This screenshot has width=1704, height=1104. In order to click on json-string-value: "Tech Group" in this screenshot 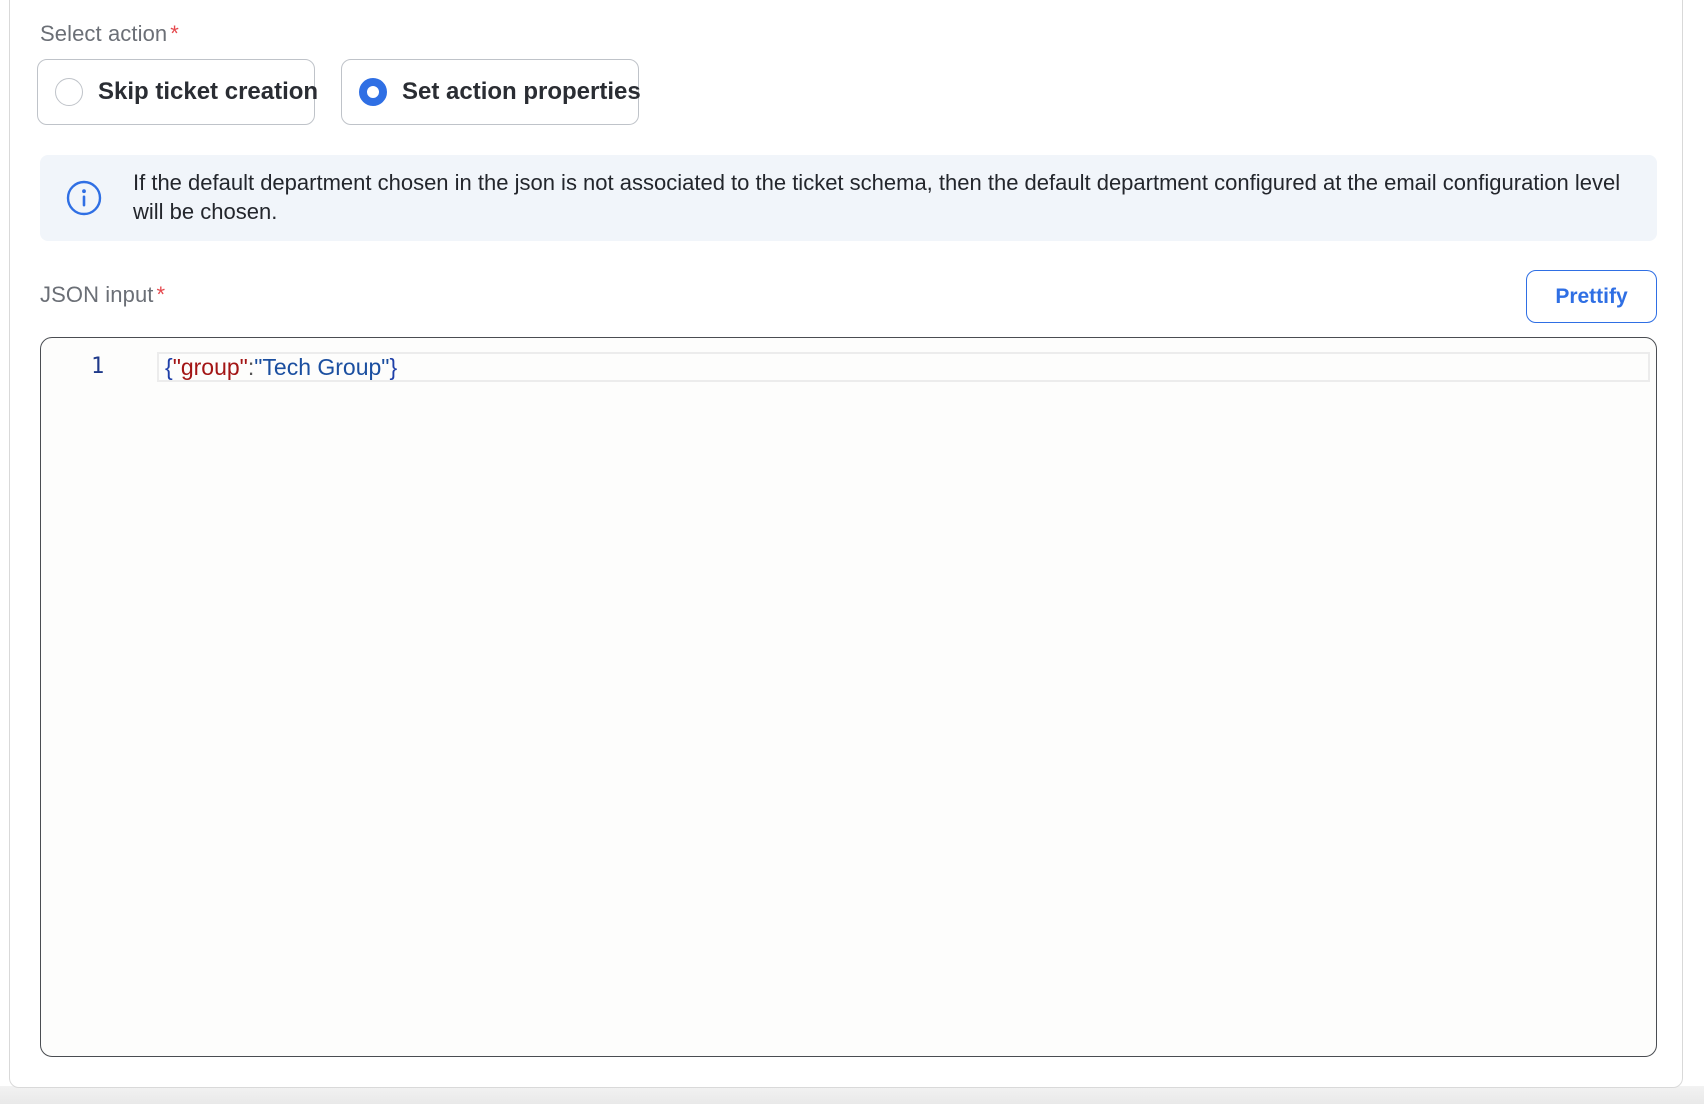, I will do `click(322, 367)`.